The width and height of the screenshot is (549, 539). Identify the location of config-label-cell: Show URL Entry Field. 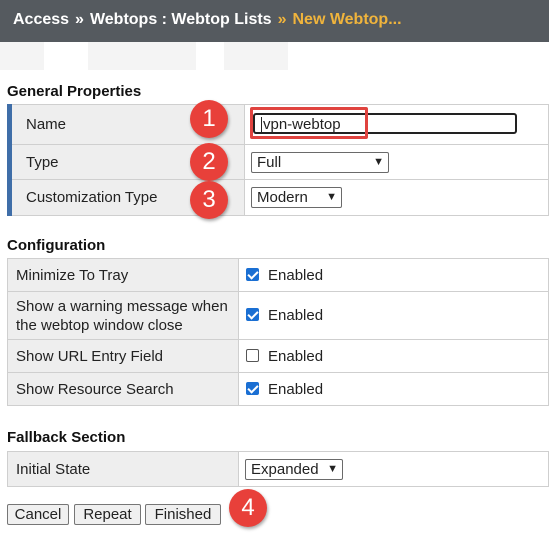
(123, 356).